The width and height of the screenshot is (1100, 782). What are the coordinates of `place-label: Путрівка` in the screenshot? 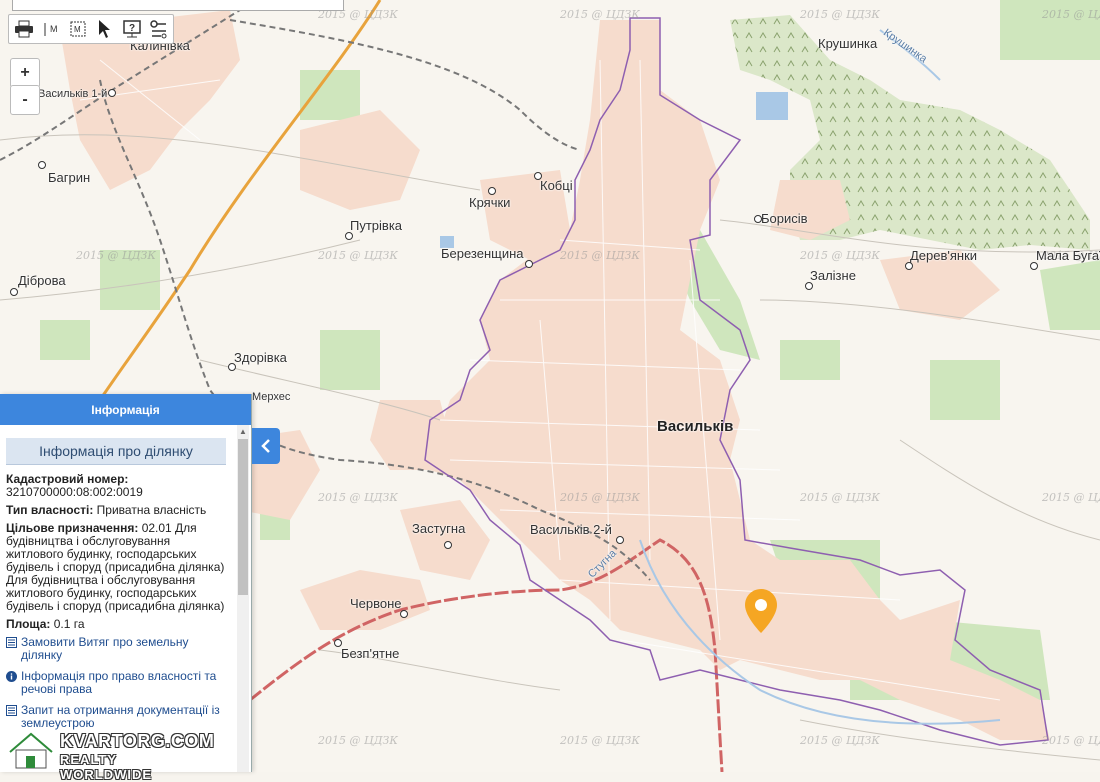 It's located at (376, 225).